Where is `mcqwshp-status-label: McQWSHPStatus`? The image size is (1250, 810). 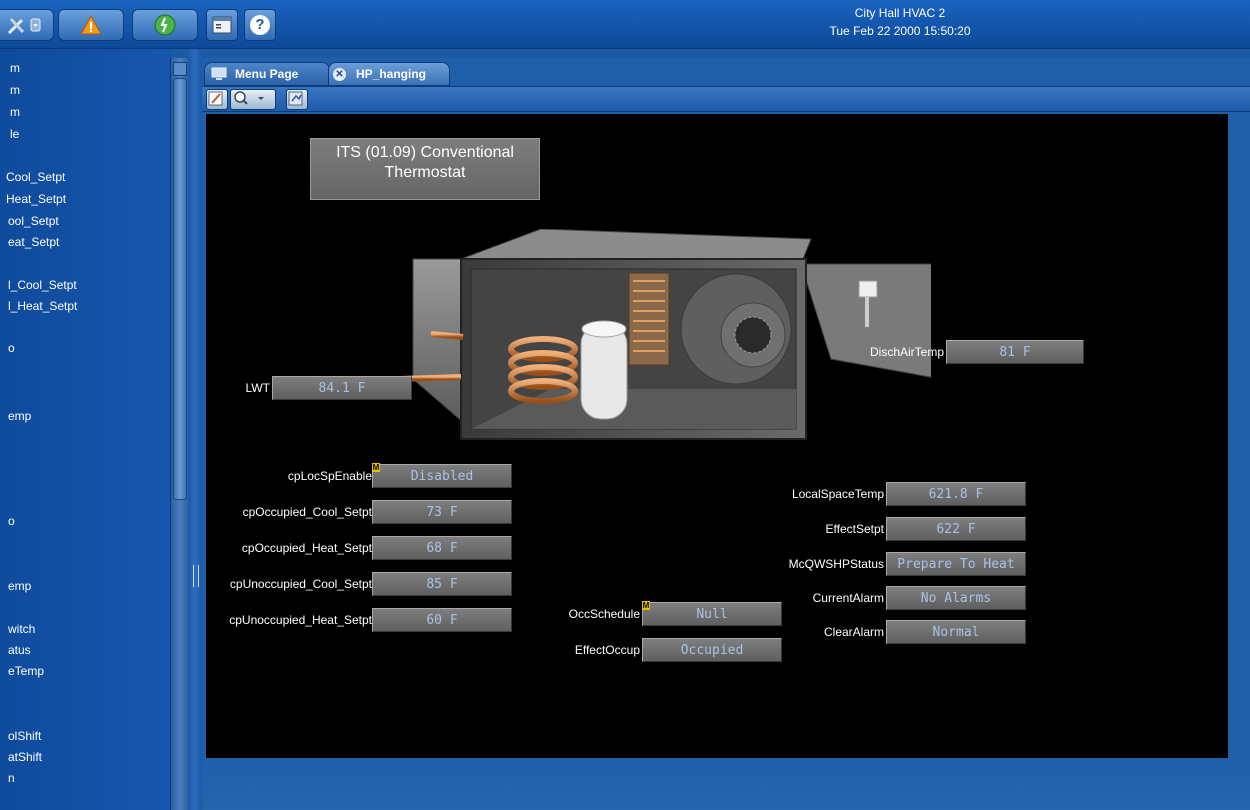
mcqwshp-status-label: McQWSHPStatus is located at coordinates (836, 564).